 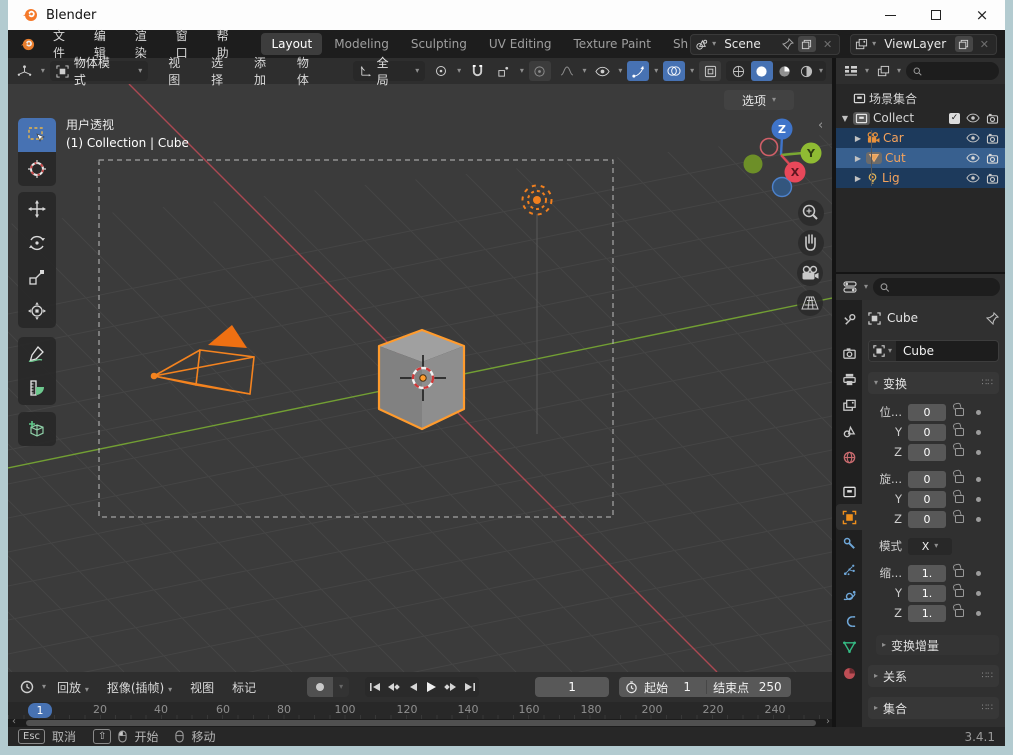 What do you see at coordinates (759, 100) in the screenshot?
I see `options-button: 选项 ▾` at bounding box center [759, 100].